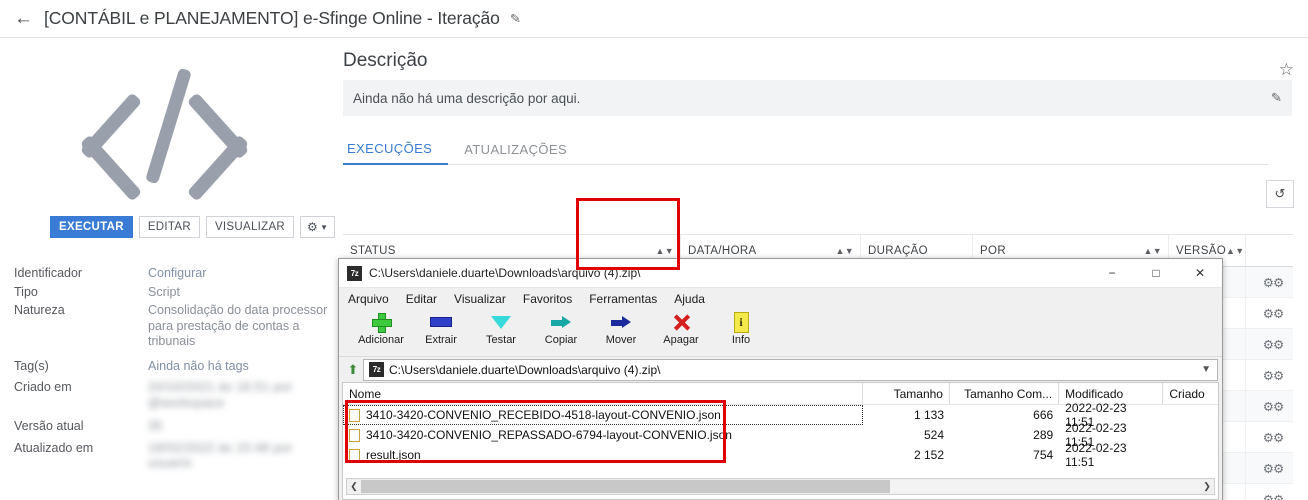 The height and width of the screenshot is (500, 1308). What do you see at coordinates (1096, 455) in the screenshot?
I see `file-modified: 2022-02-23 11:51` at bounding box center [1096, 455].